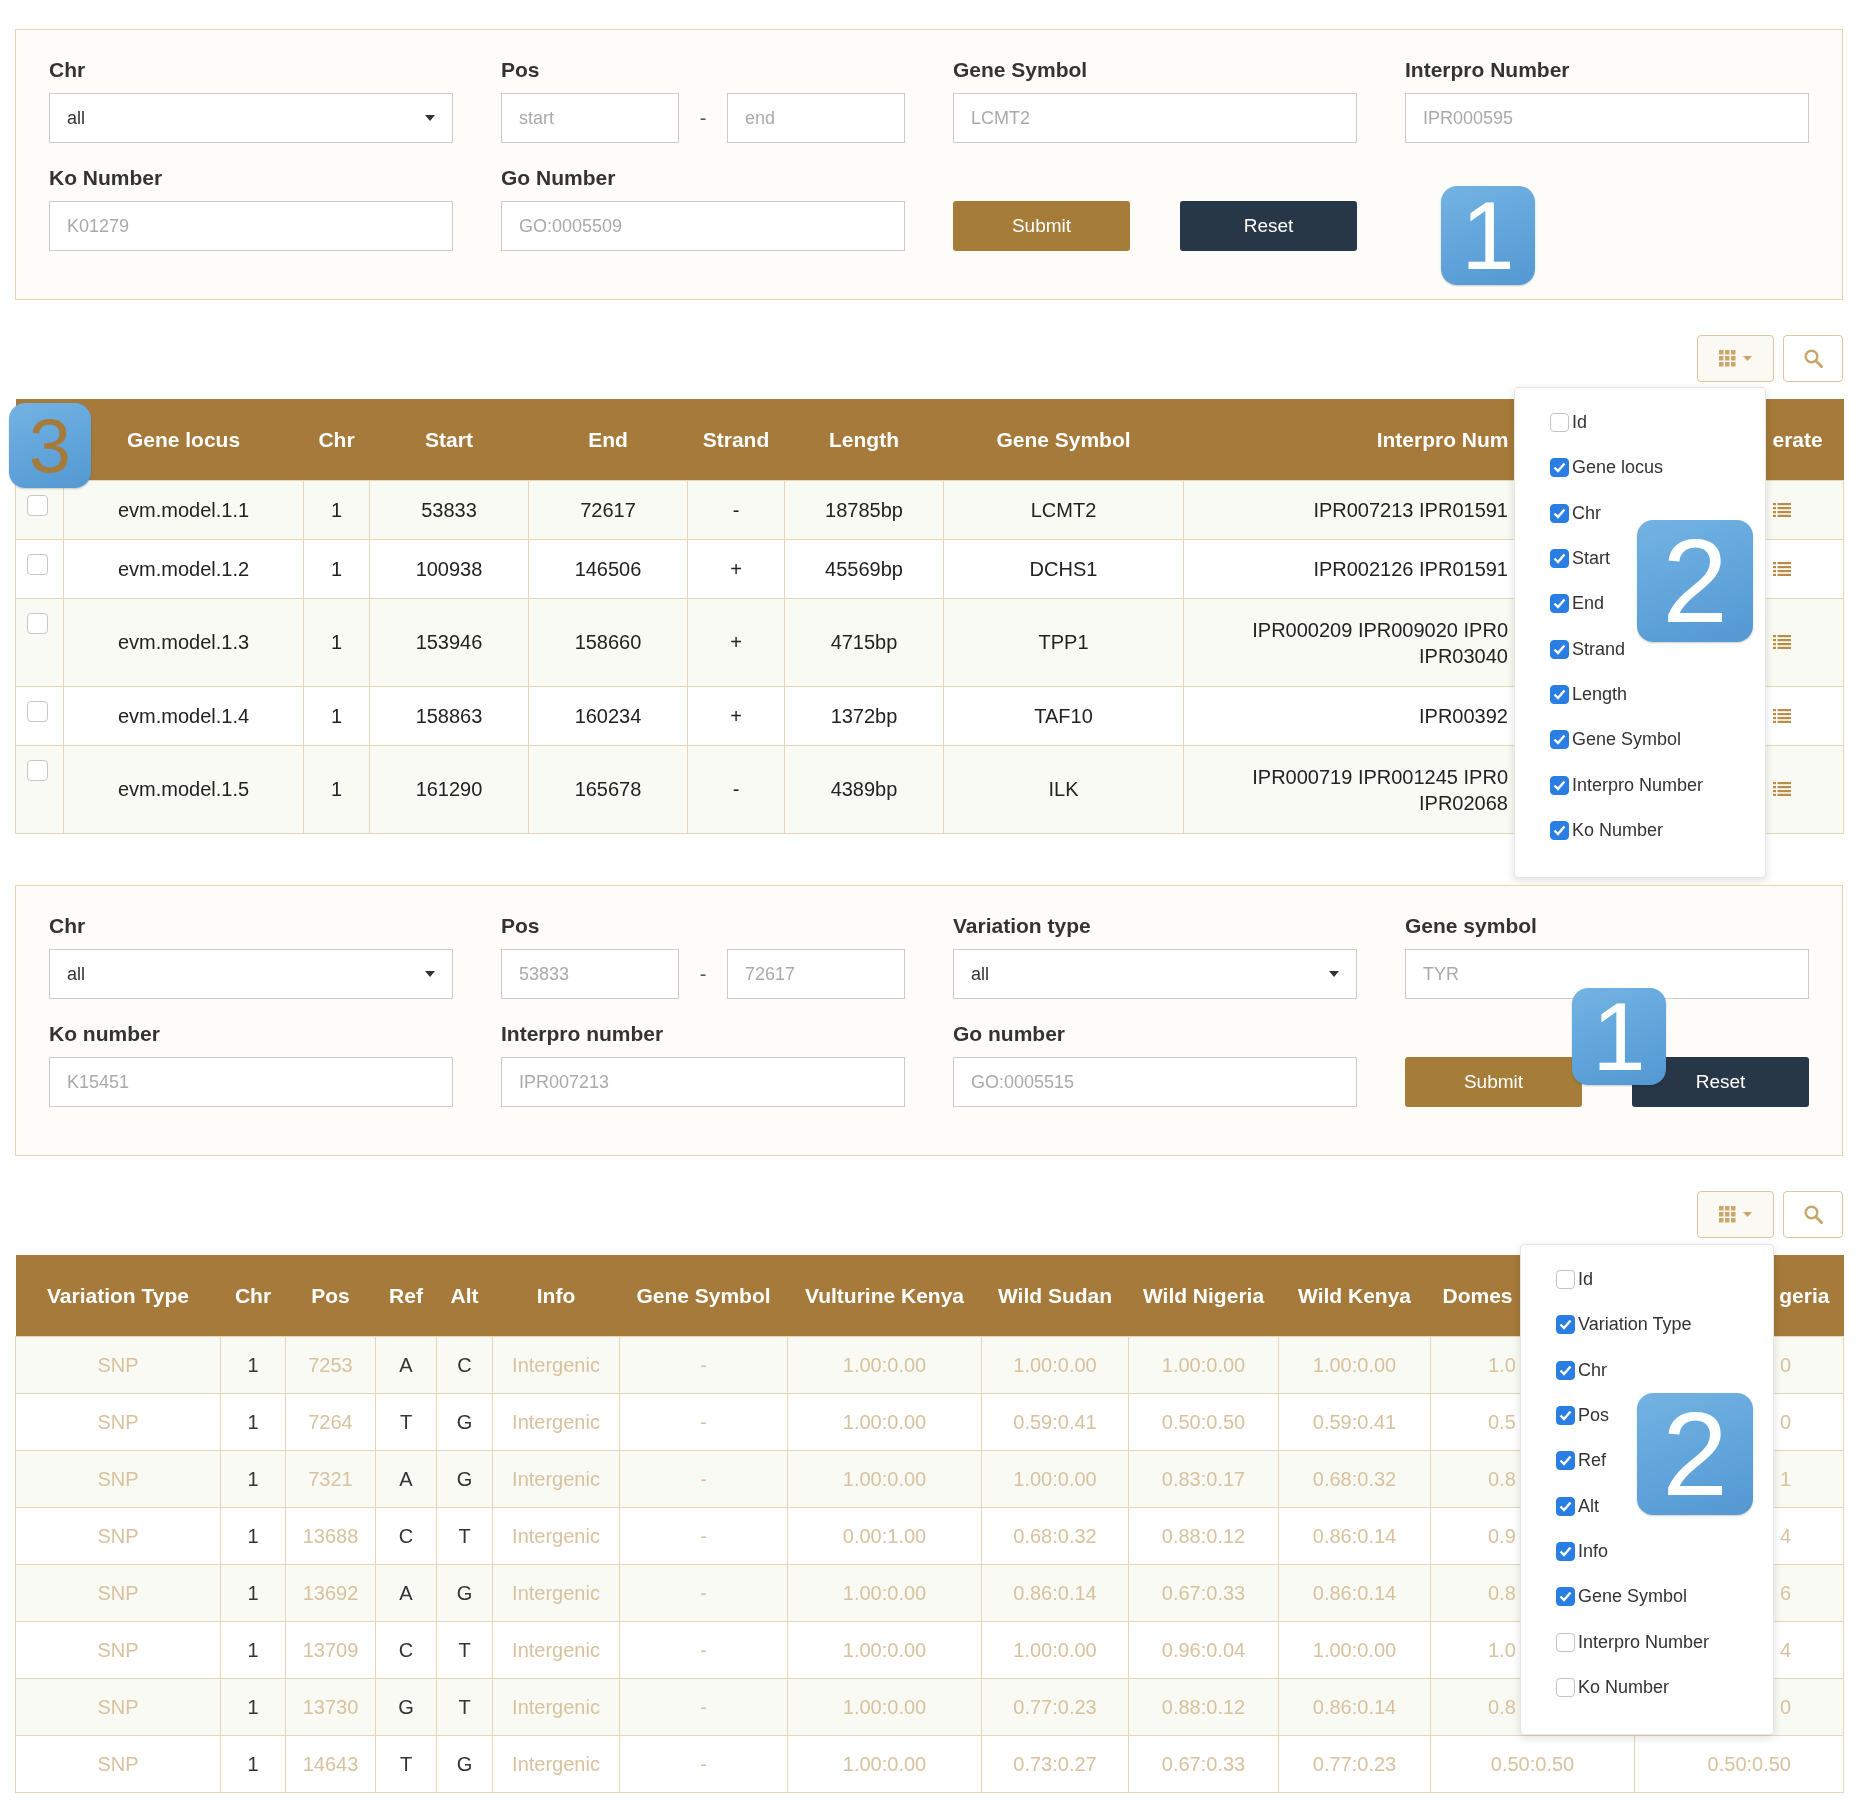  I want to click on table-cell: IPR002126 IPR01591, so click(1410, 569).